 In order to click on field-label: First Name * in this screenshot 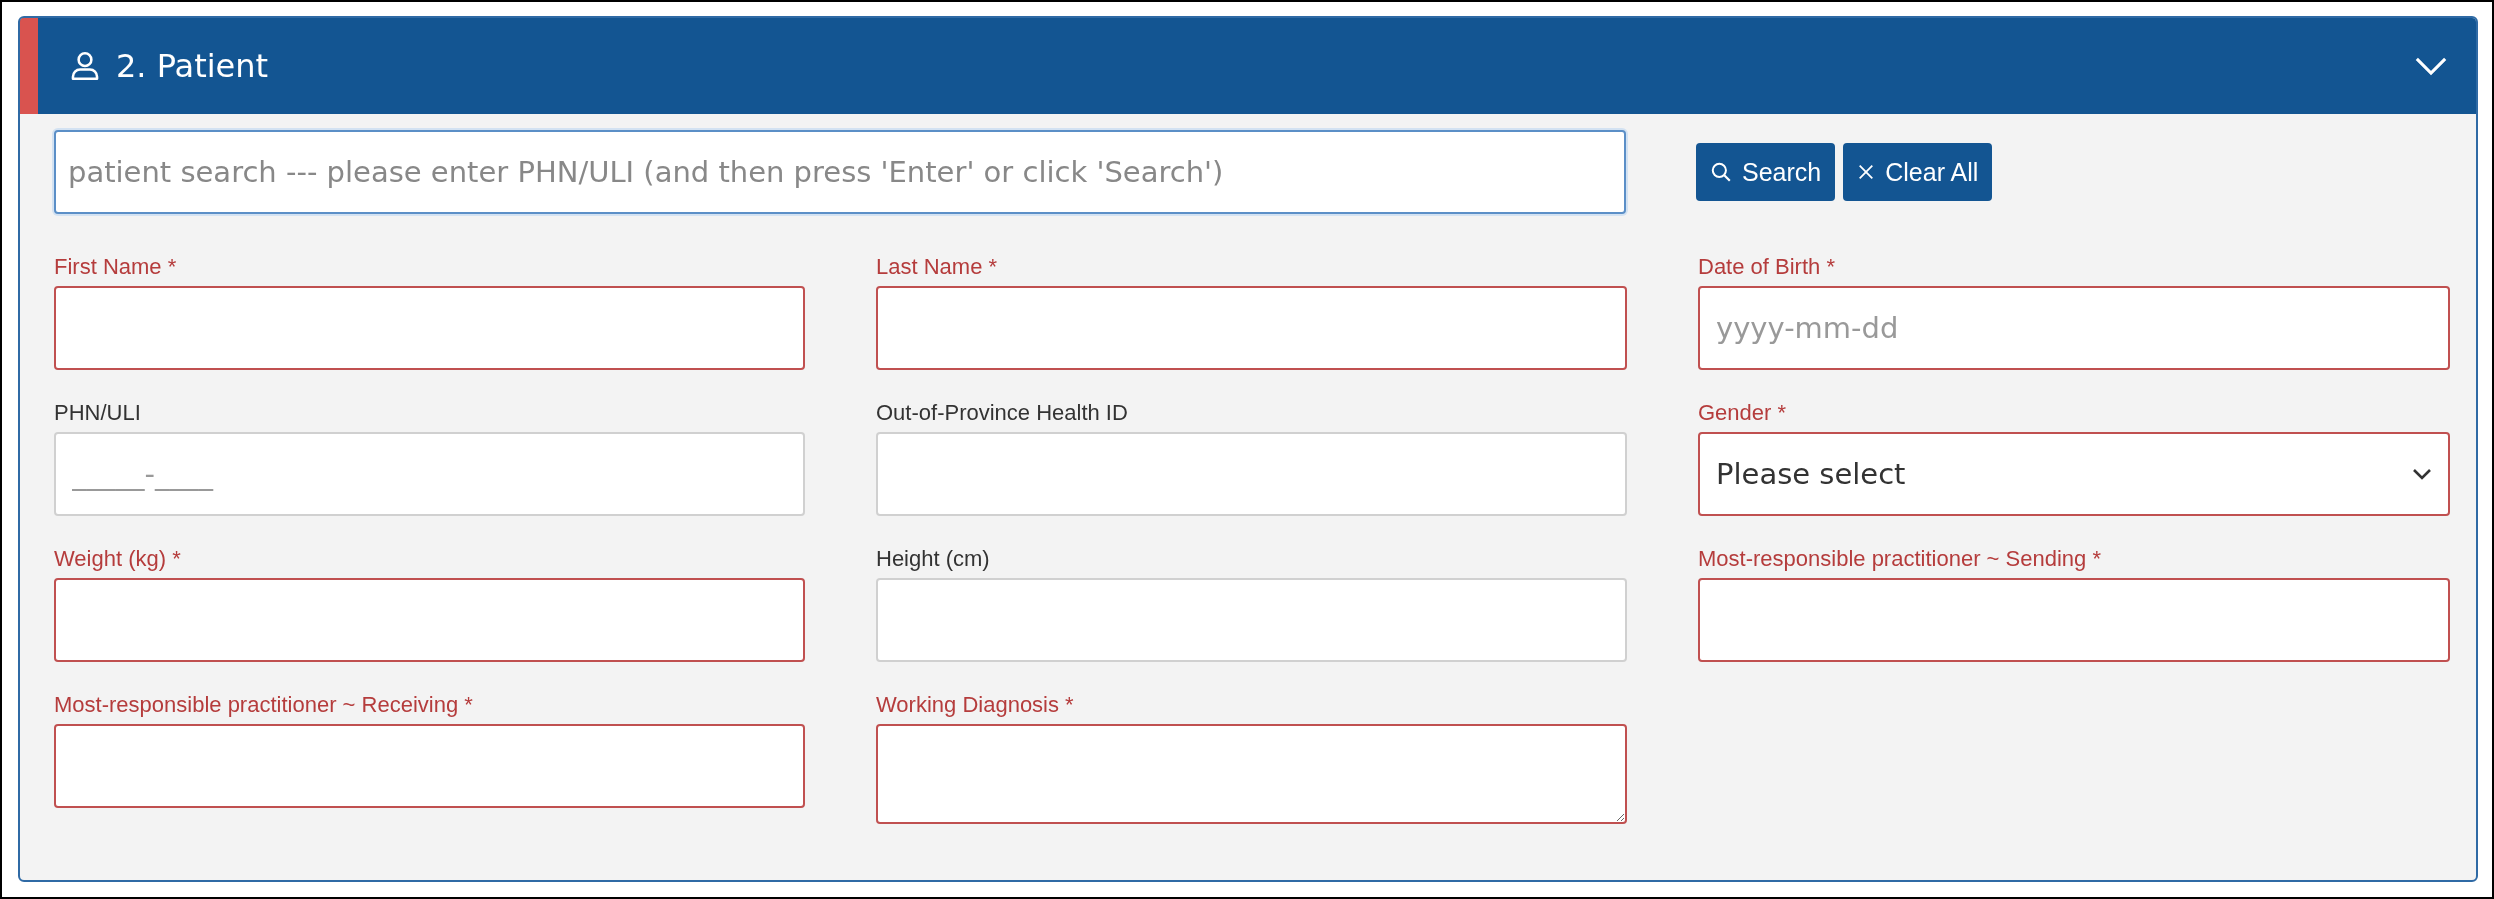, I will do `click(116, 267)`.